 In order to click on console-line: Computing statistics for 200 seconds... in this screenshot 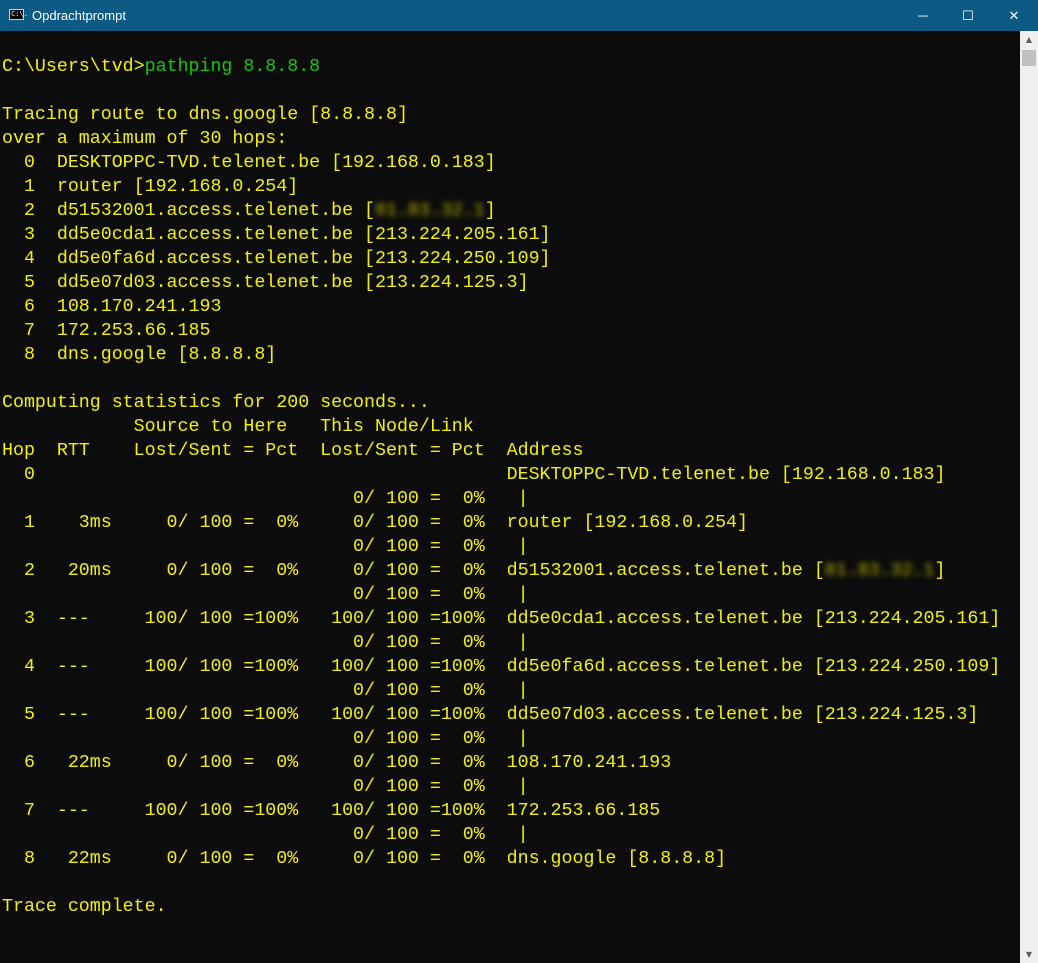, I will do `click(510, 403)`.